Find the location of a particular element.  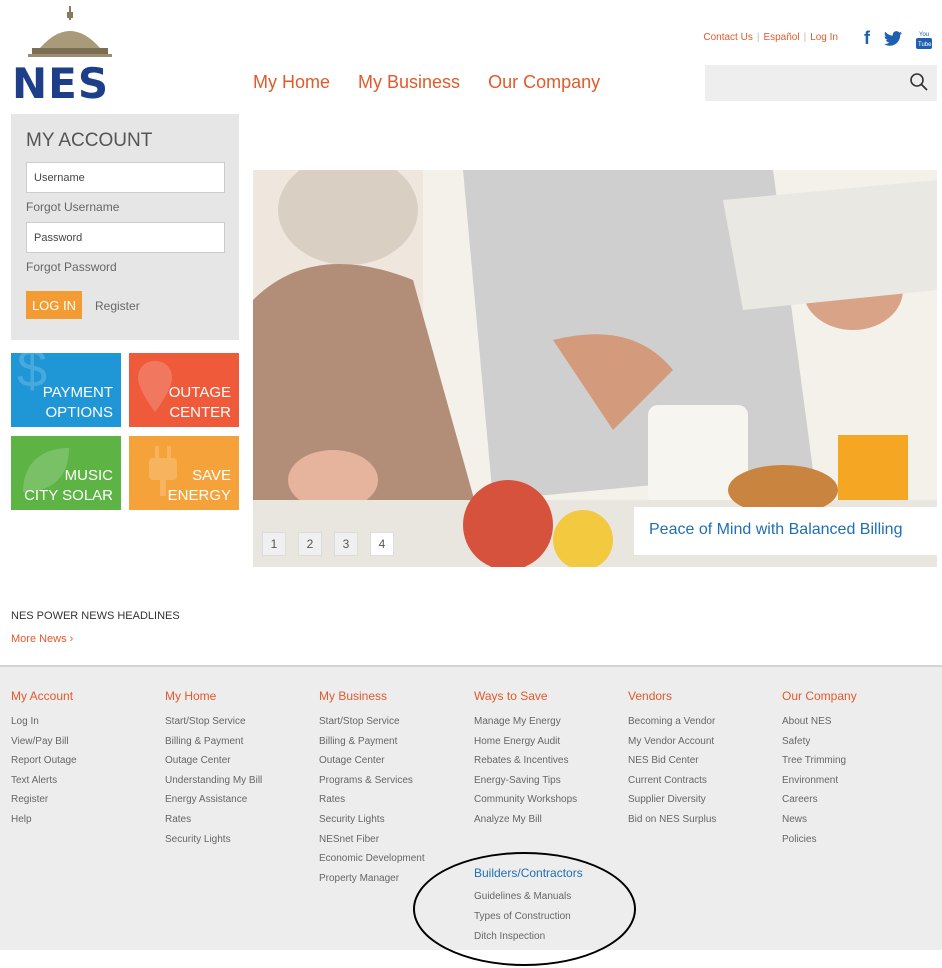

footer-link: News is located at coordinates (819, 820).